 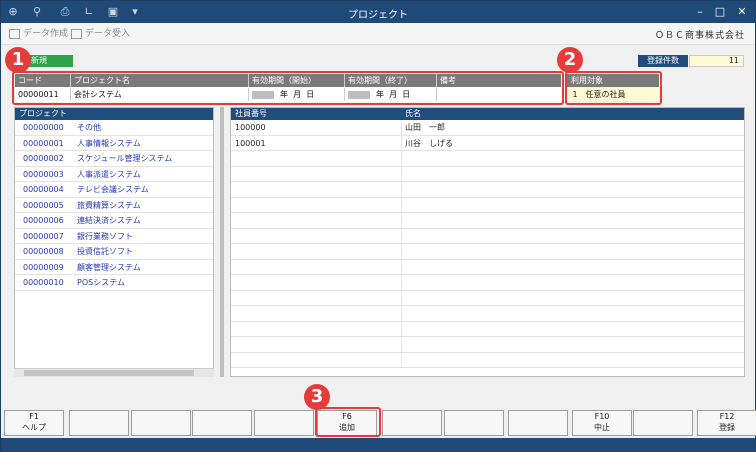 What do you see at coordinates (317, 397) in the screenshot?
I see `marker-3: 3` at bounding box center [317, 397].